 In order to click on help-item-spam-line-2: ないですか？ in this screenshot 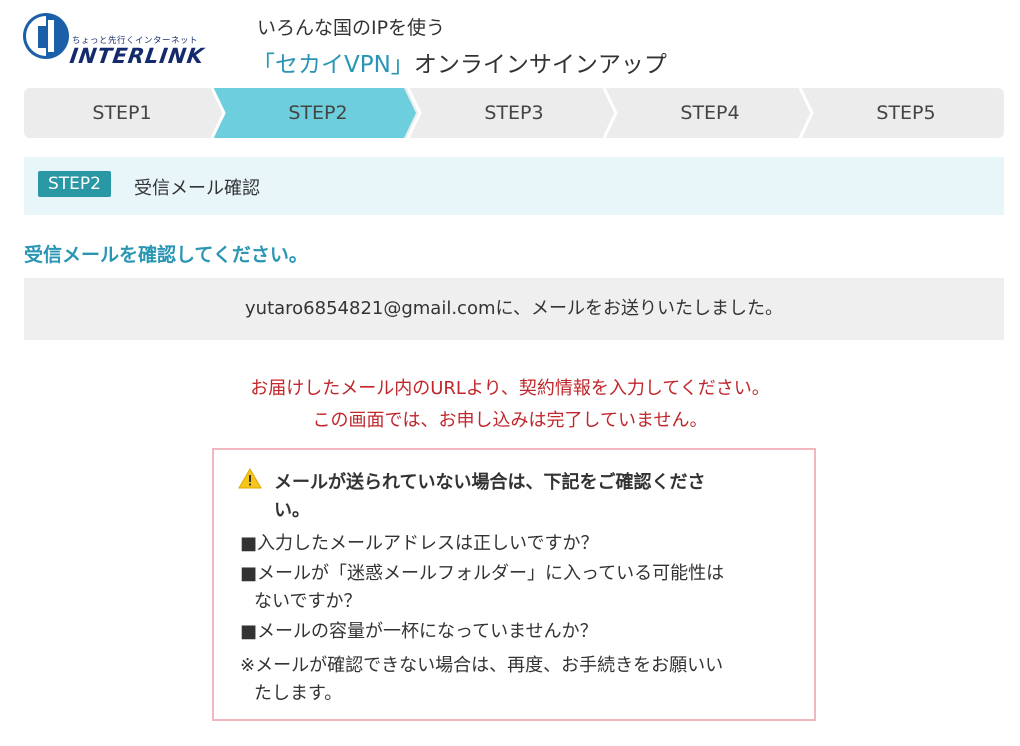, I will do `click(308, 601)`.